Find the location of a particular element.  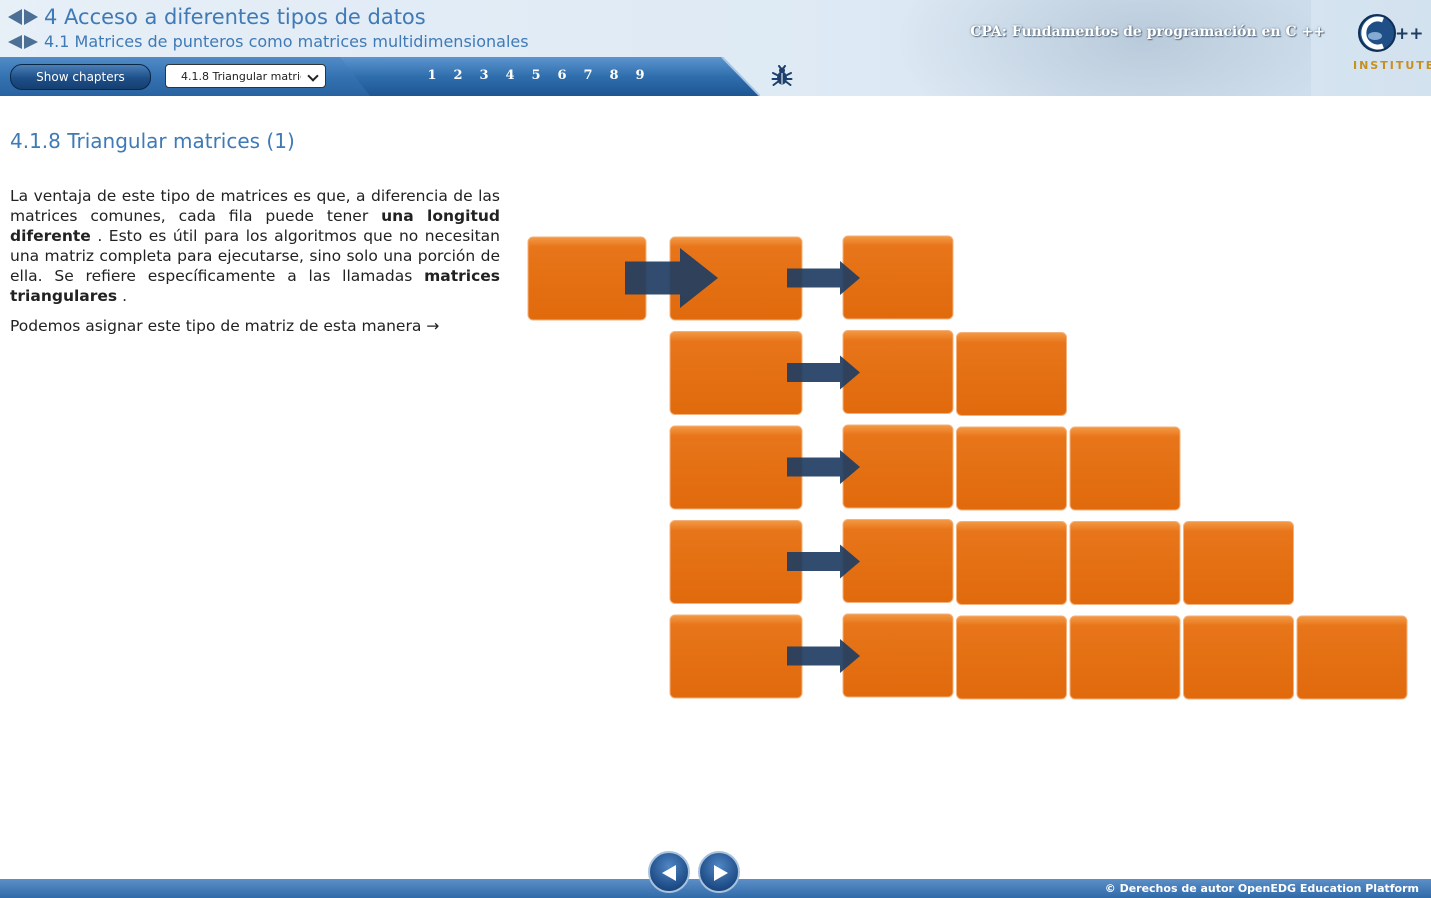

page-link-7: 7 is located at coordinates (588, 76).